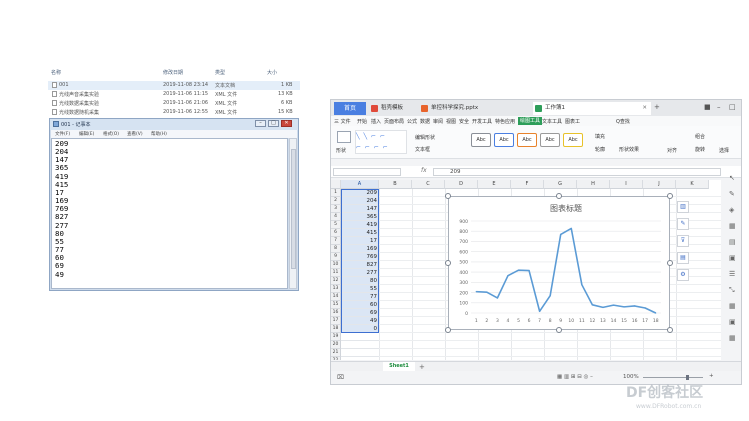 The height and width of the screenshot is (421, 749). Describe the element at coordinates (577, 172) in the screenshot. I see `formula-input: 209` at that location.